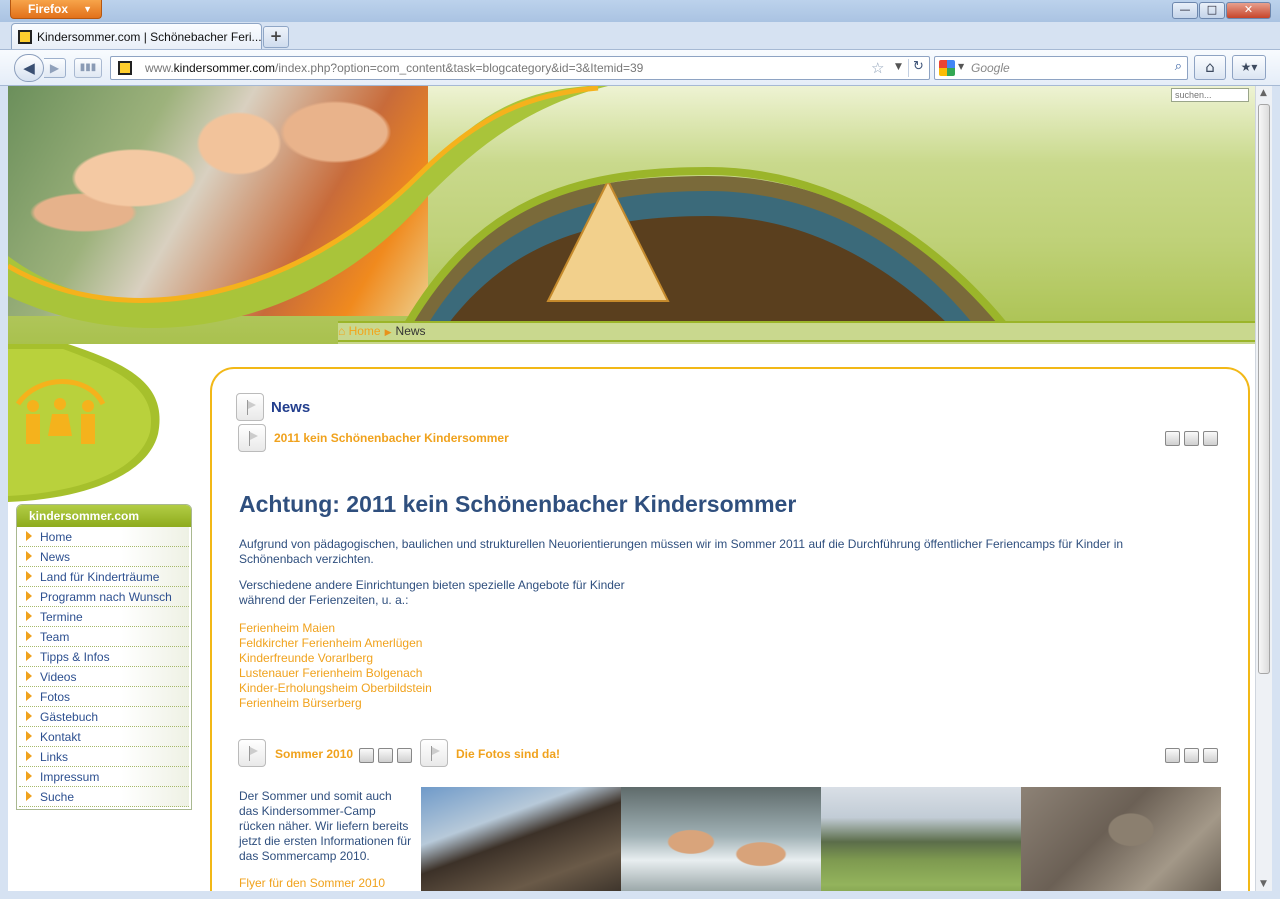 This screenshot has height=899, width=1280. I want to click on search-icon: ⌕, so click(1178, 66).